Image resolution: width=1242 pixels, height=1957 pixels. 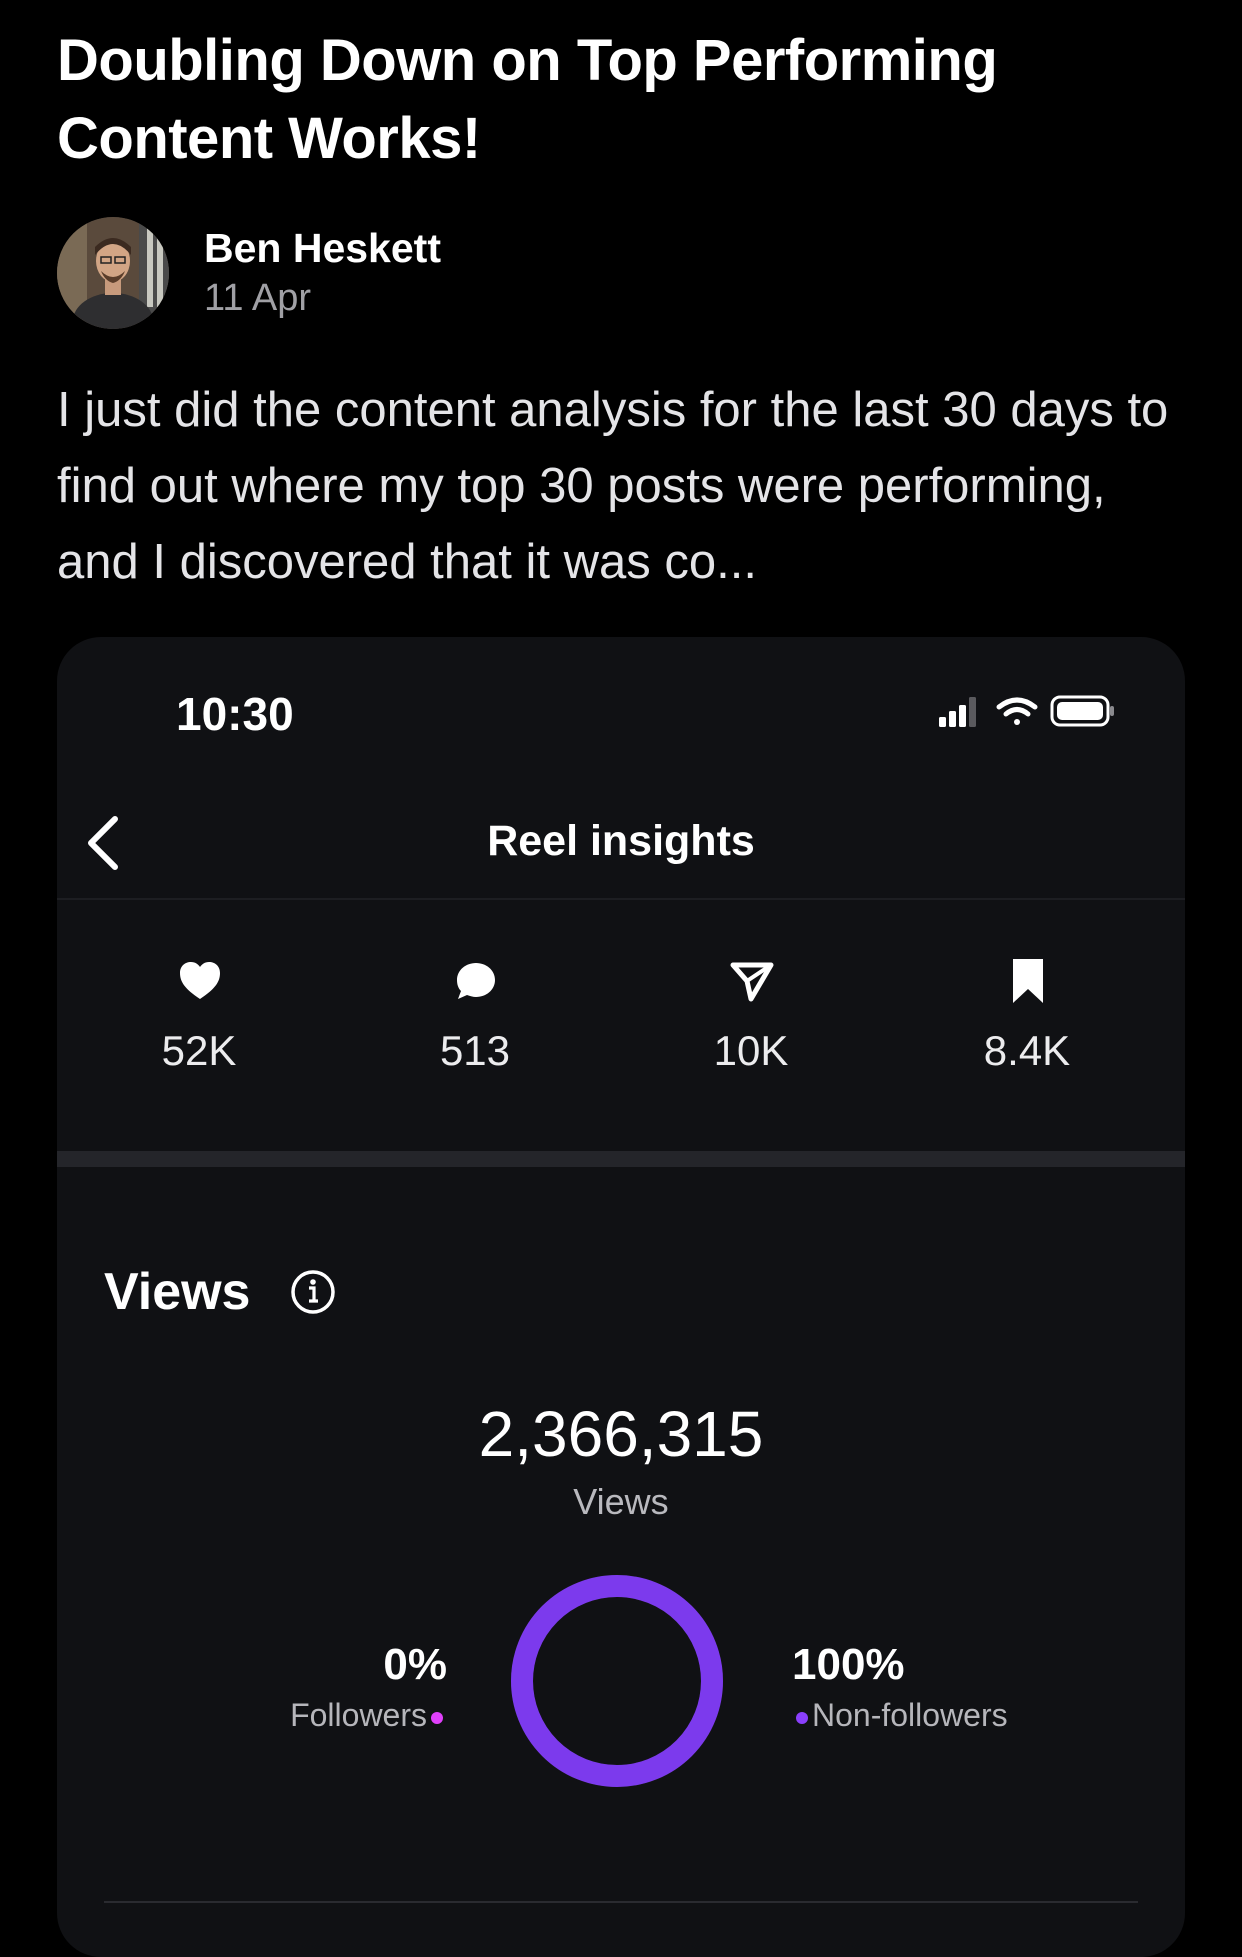 What do you see at coordinates (437, 1717) in the screenshot?
I see `followers-dot` at bounding box center [437, 1717].